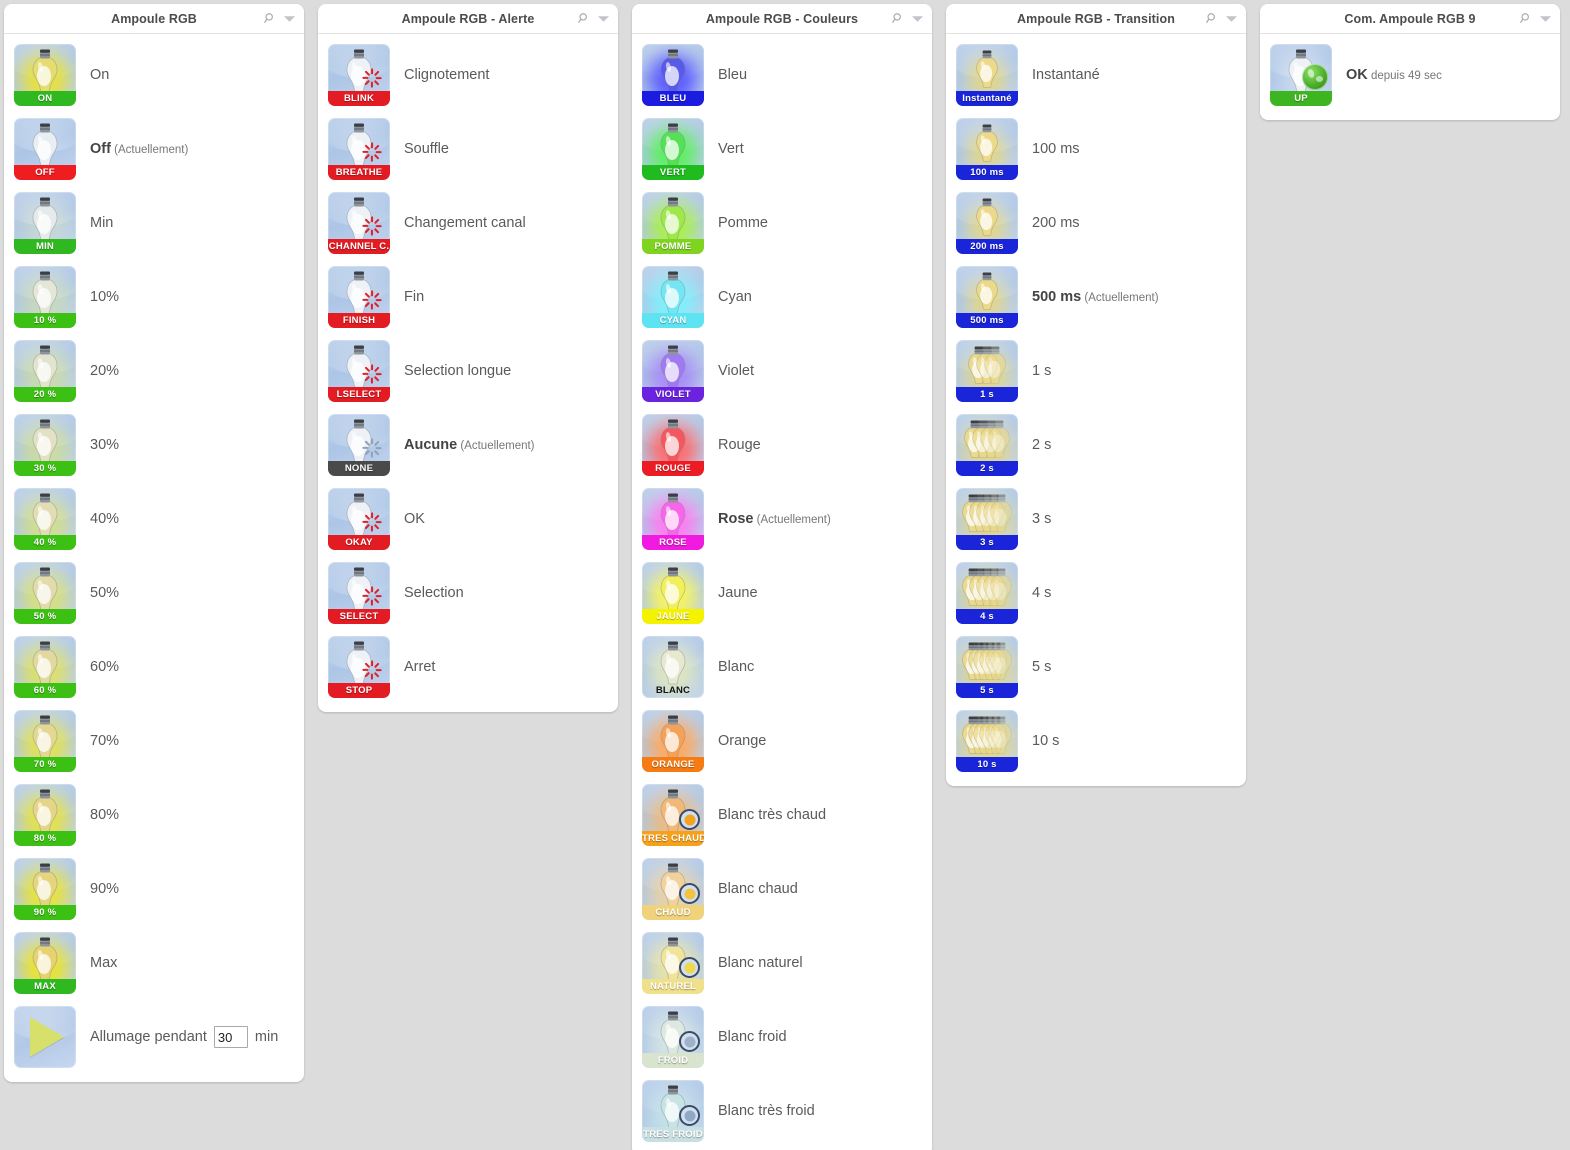 This screenshot has width=1570, height=1150. I want to click on action-row: 40 % 40%, so click(154, 519).